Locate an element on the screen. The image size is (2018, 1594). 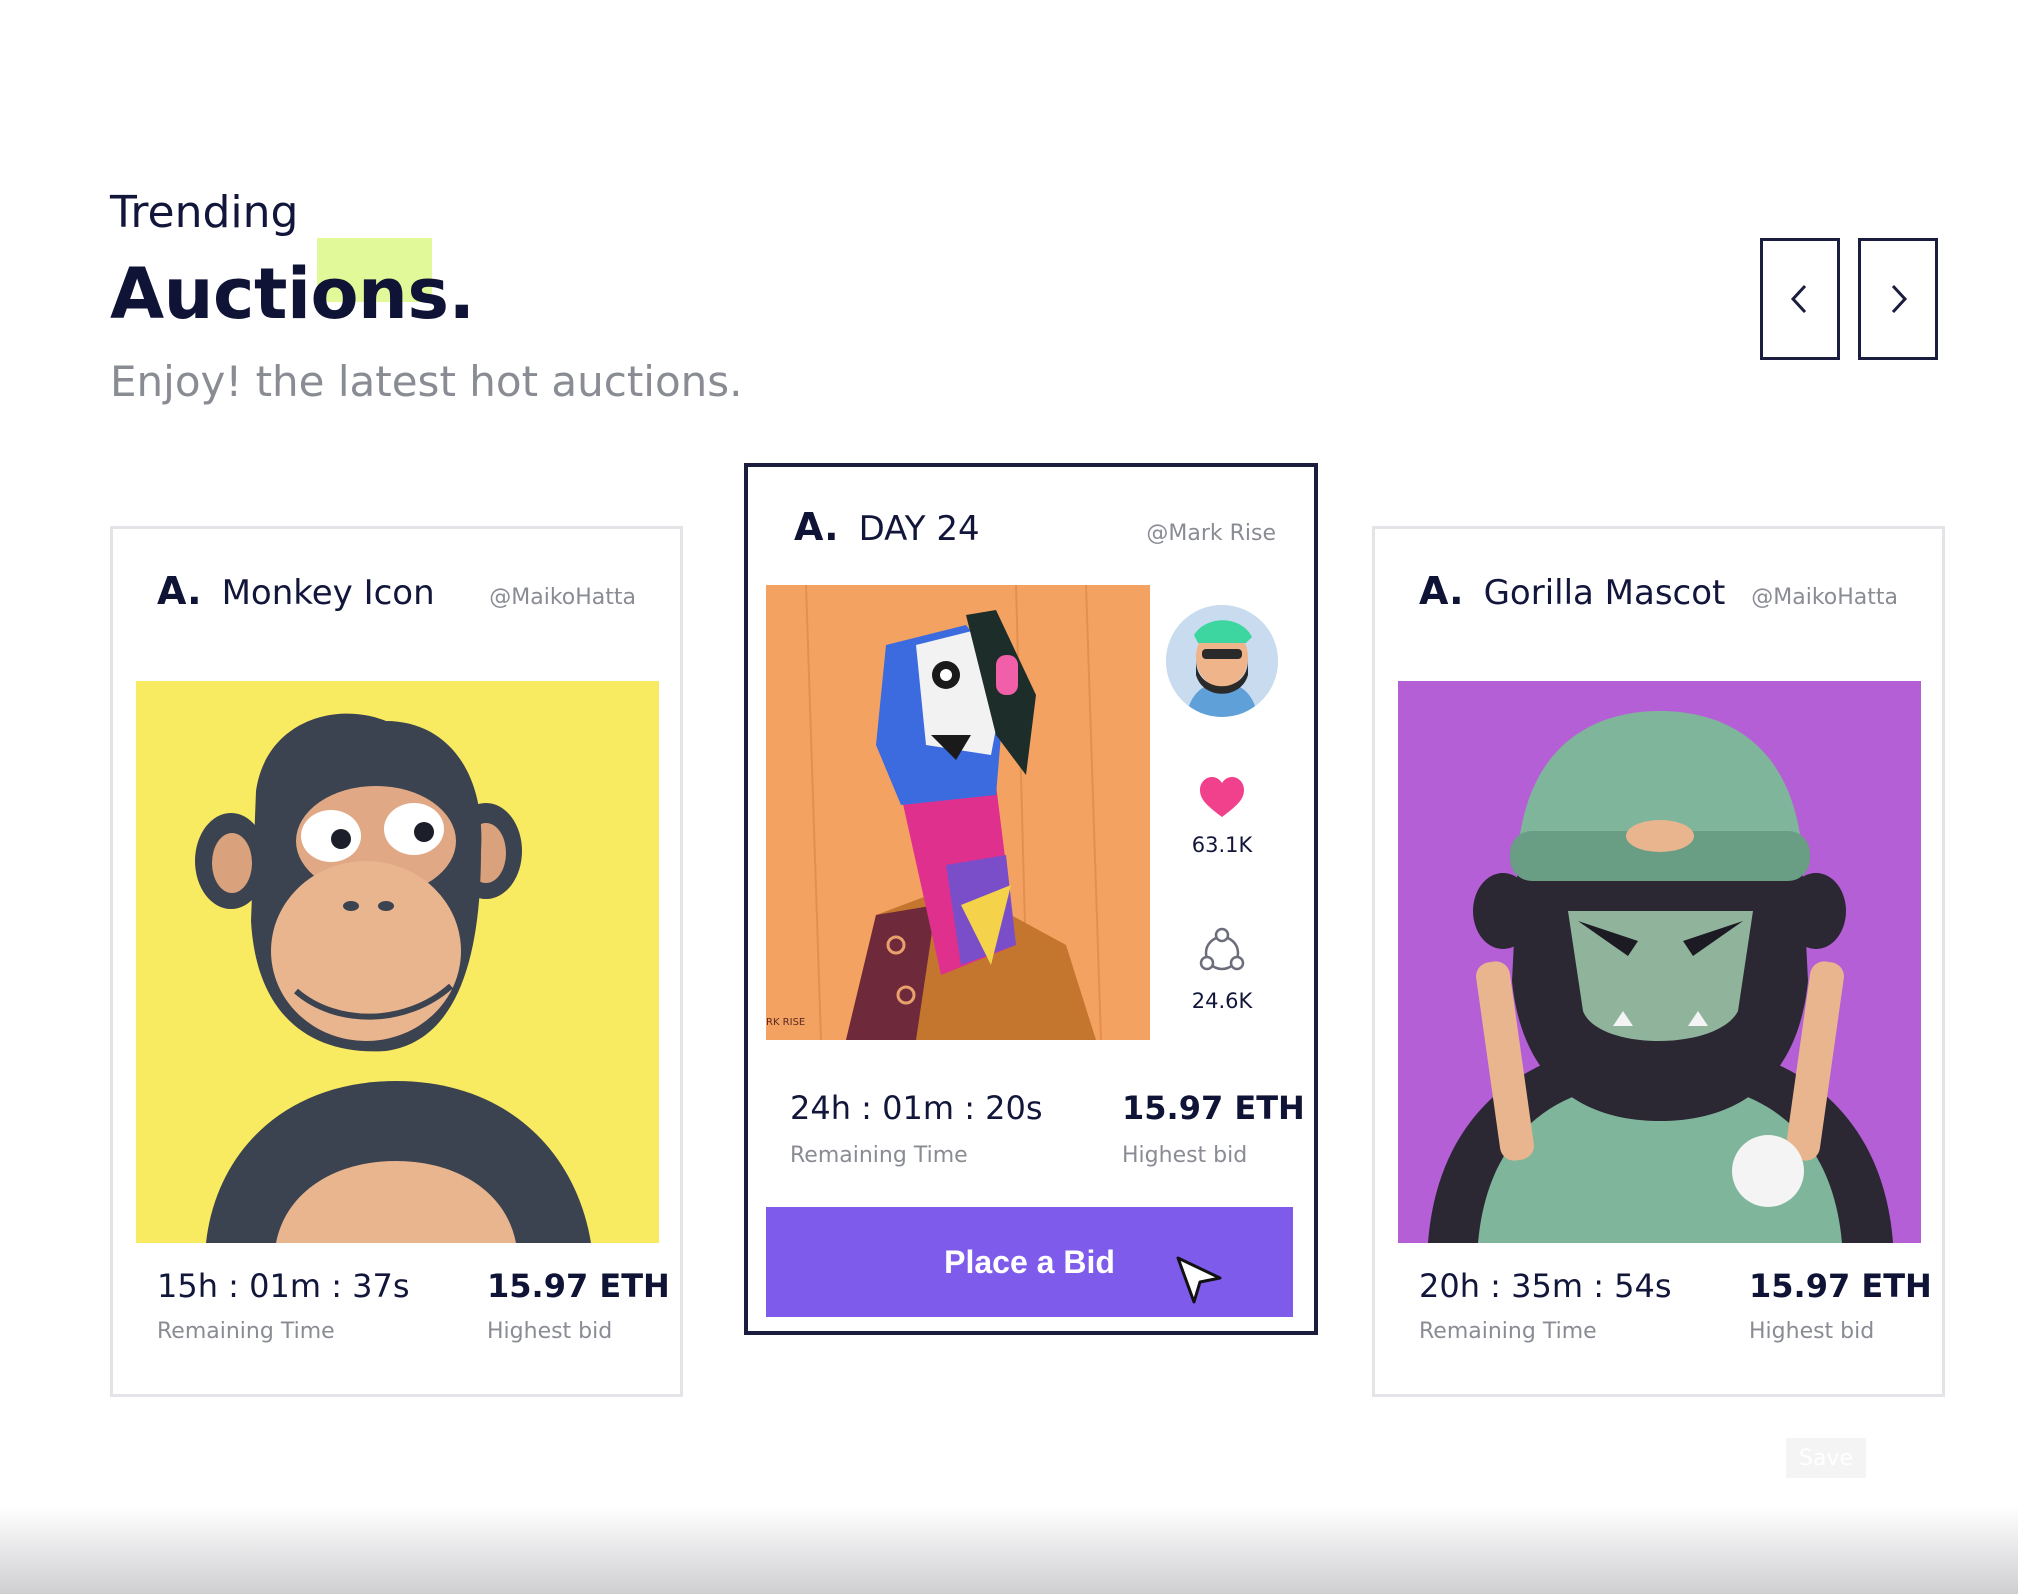
nft-artwork-day-24: RK RISE is located at coordinates (958, 812).